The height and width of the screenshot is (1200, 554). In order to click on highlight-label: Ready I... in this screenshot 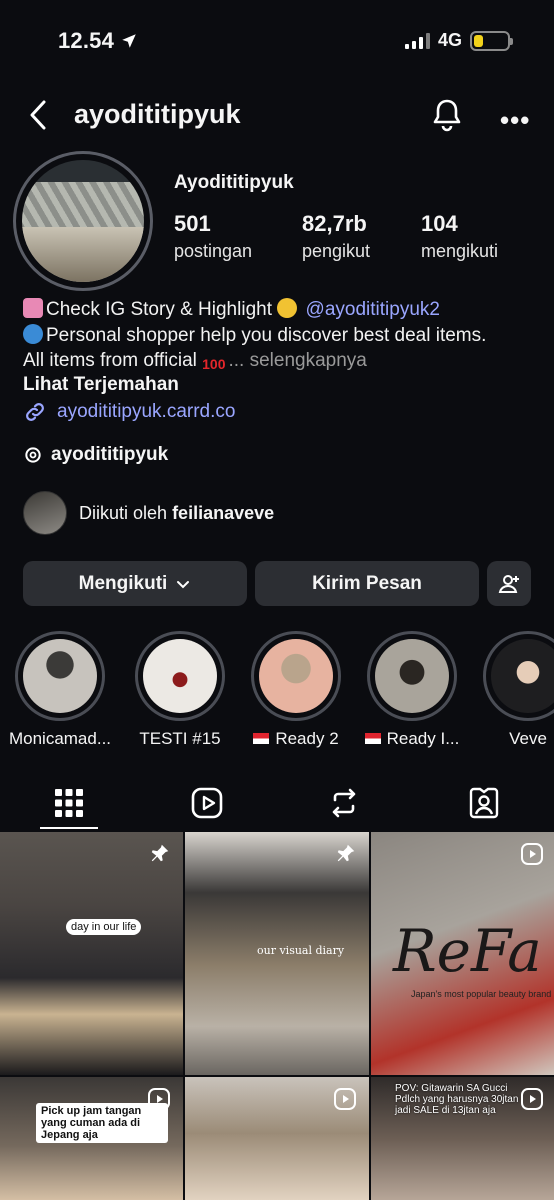, I will do `click(412, 739)`.